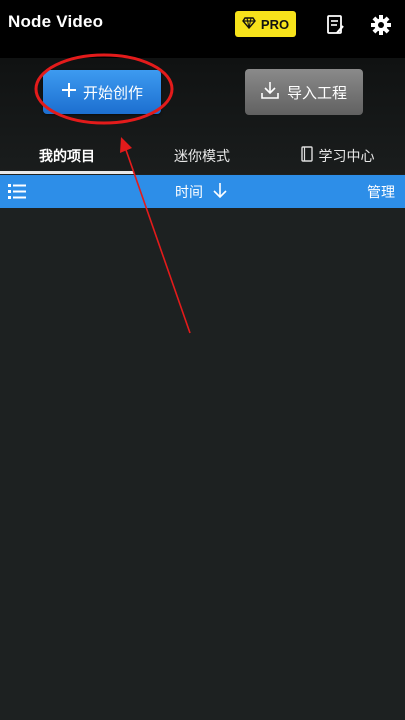  I want to click on manage-label: 管理, so click(381, 192).